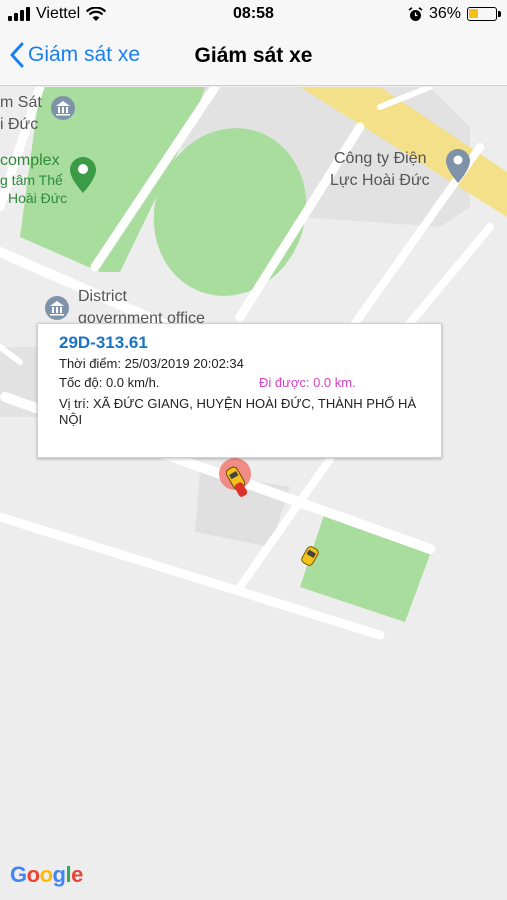  Describe the element at coordinates (19, 124) in the screenshot. I see `map-label: i Đức` at that location.